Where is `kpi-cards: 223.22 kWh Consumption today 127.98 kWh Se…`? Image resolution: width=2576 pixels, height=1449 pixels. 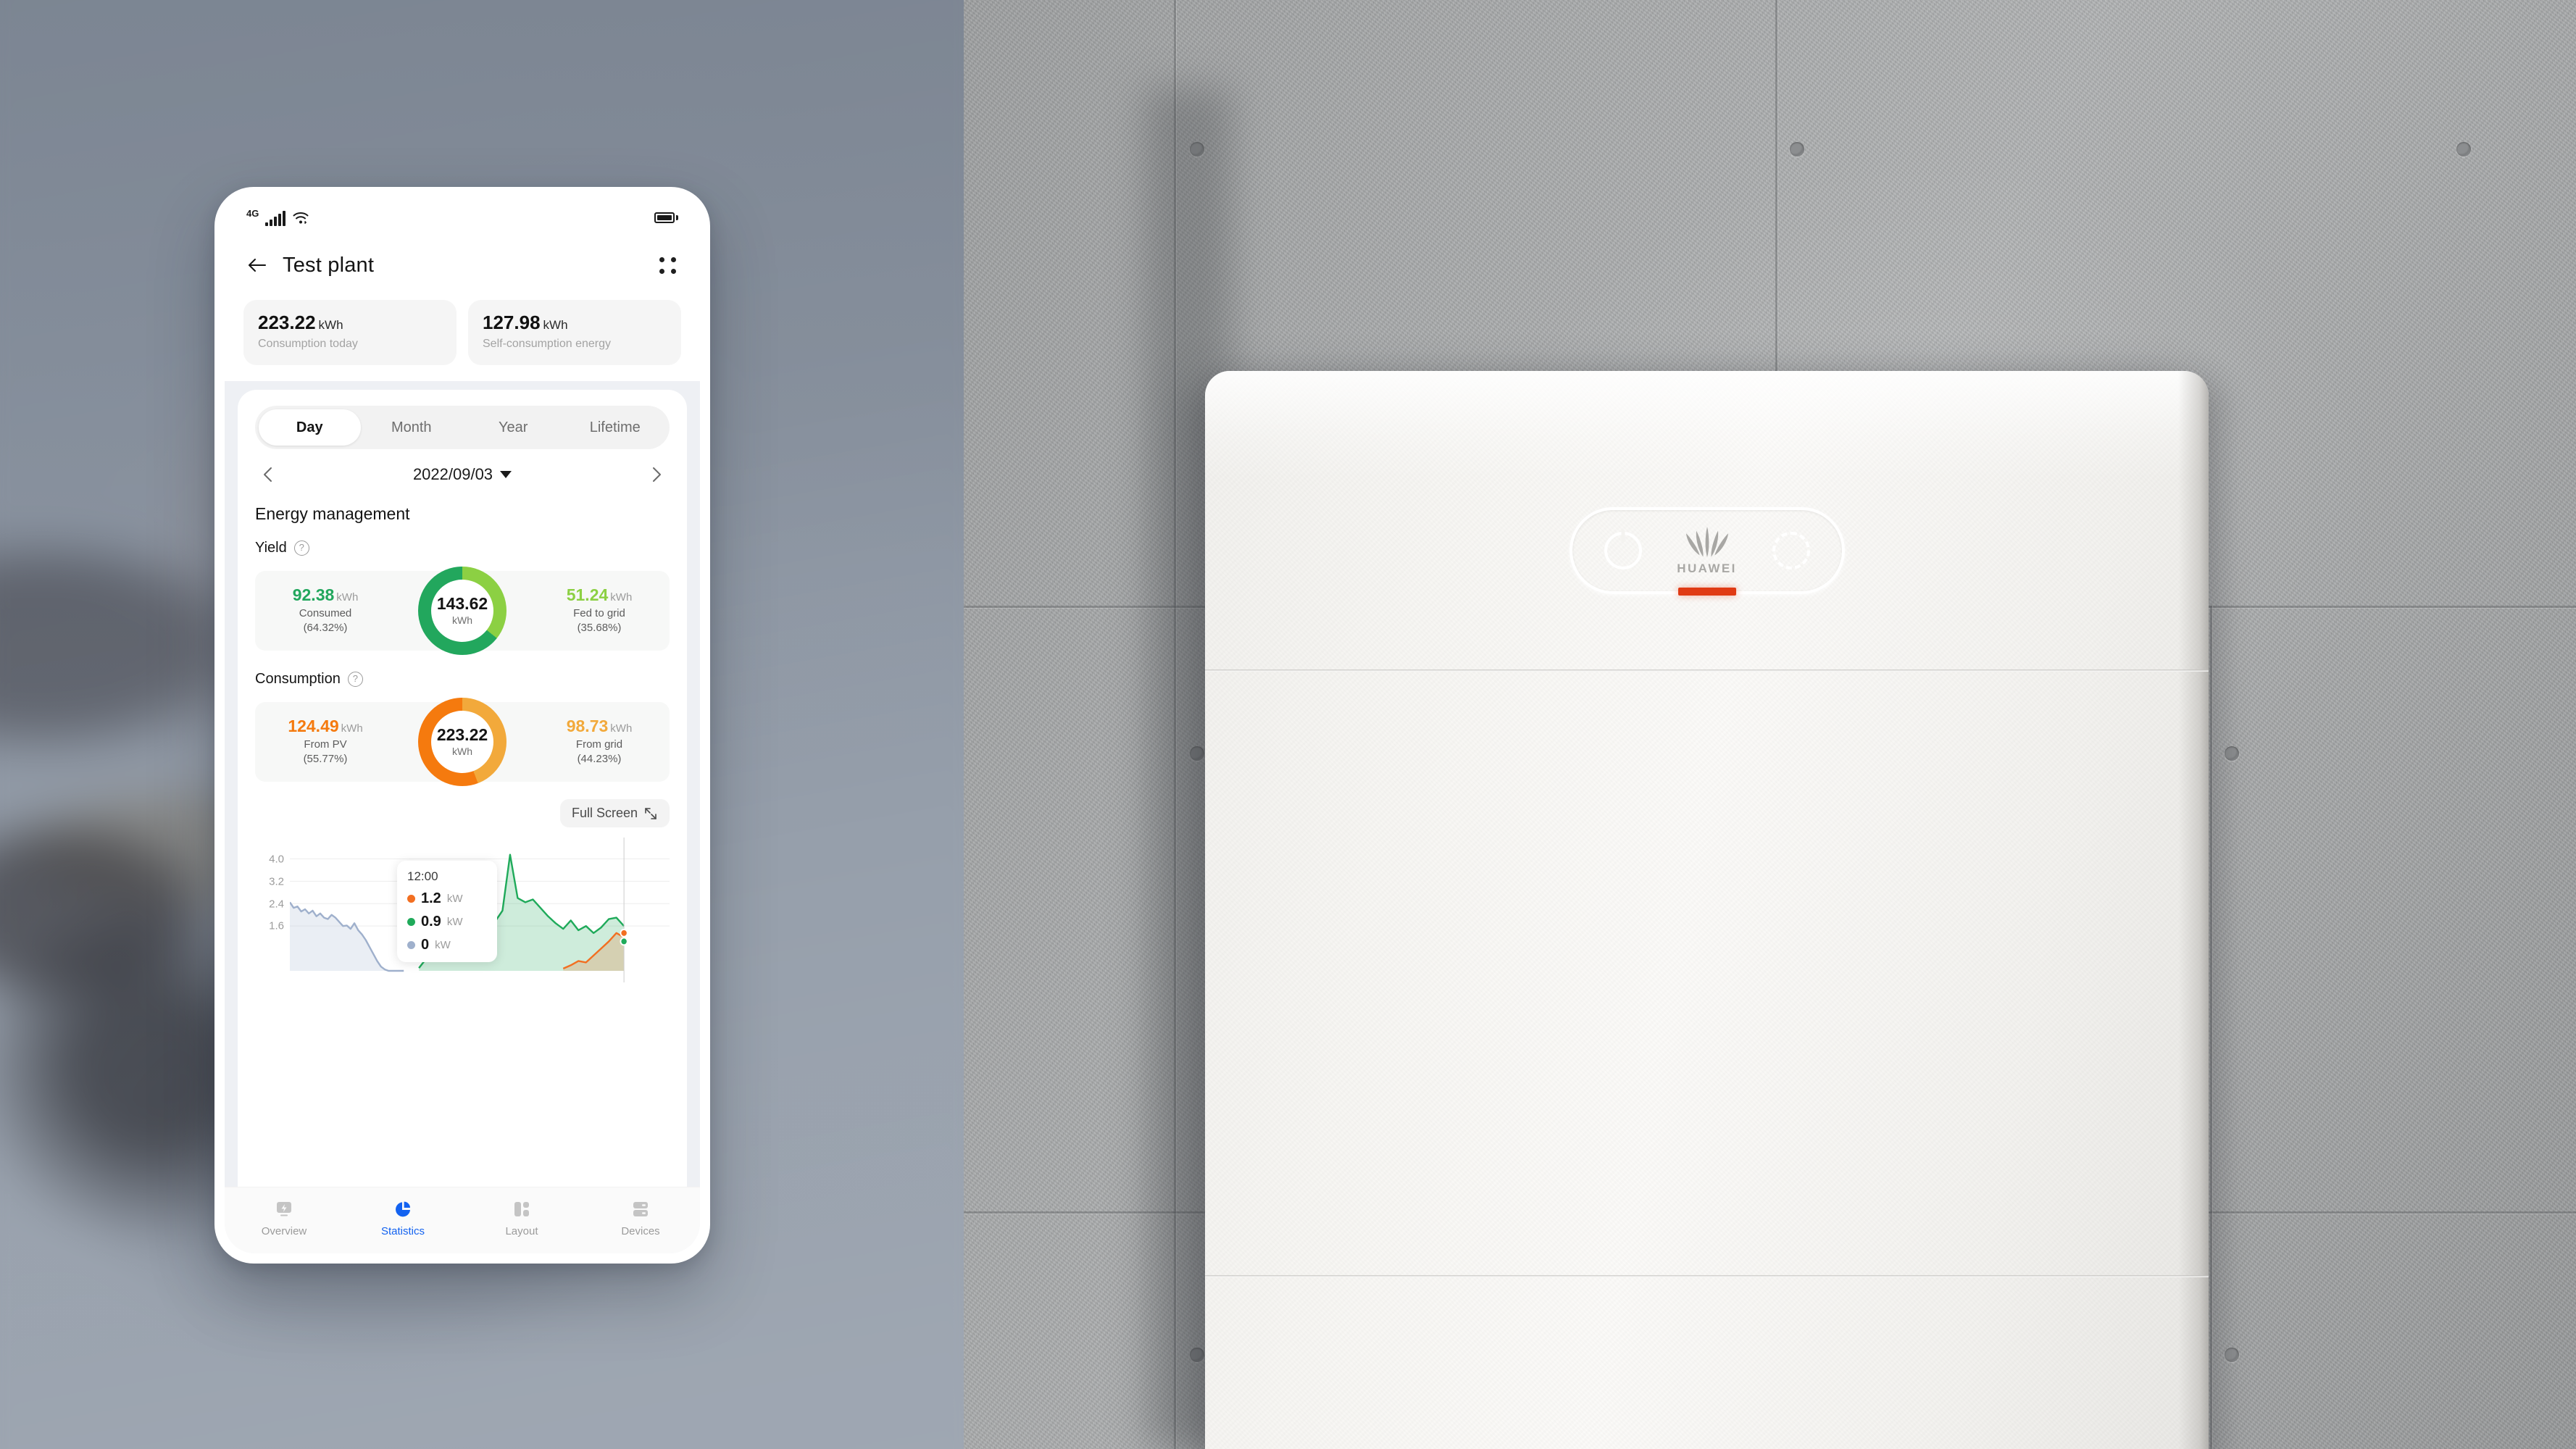
kpi-cards: 223.22 kWh Consumption today 127.98 kWh Se… is located at coordinates (462, 337).